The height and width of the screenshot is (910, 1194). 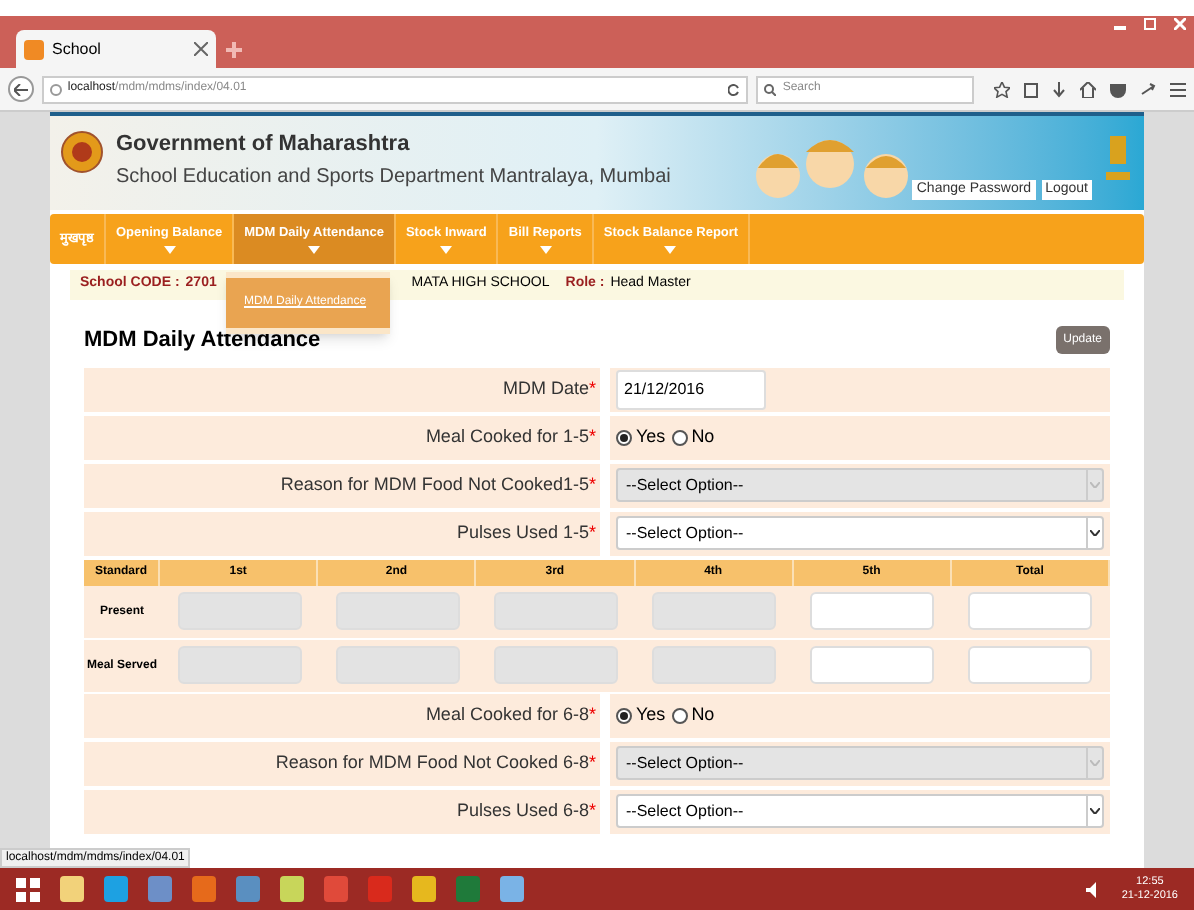 I want to click on search-icon, so click(x=770, y=89).